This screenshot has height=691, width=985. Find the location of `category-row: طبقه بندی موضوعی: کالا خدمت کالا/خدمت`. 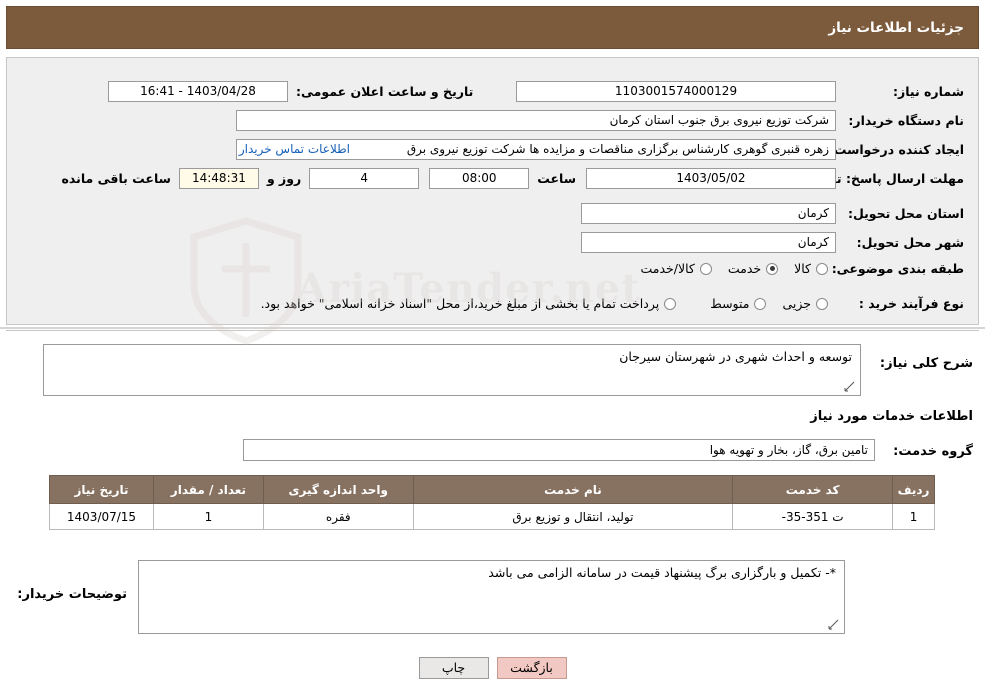

category-row: طبقه بندی موضوعی: کالا خدمت کالا/خدمت is located at coordinates (794, 268).